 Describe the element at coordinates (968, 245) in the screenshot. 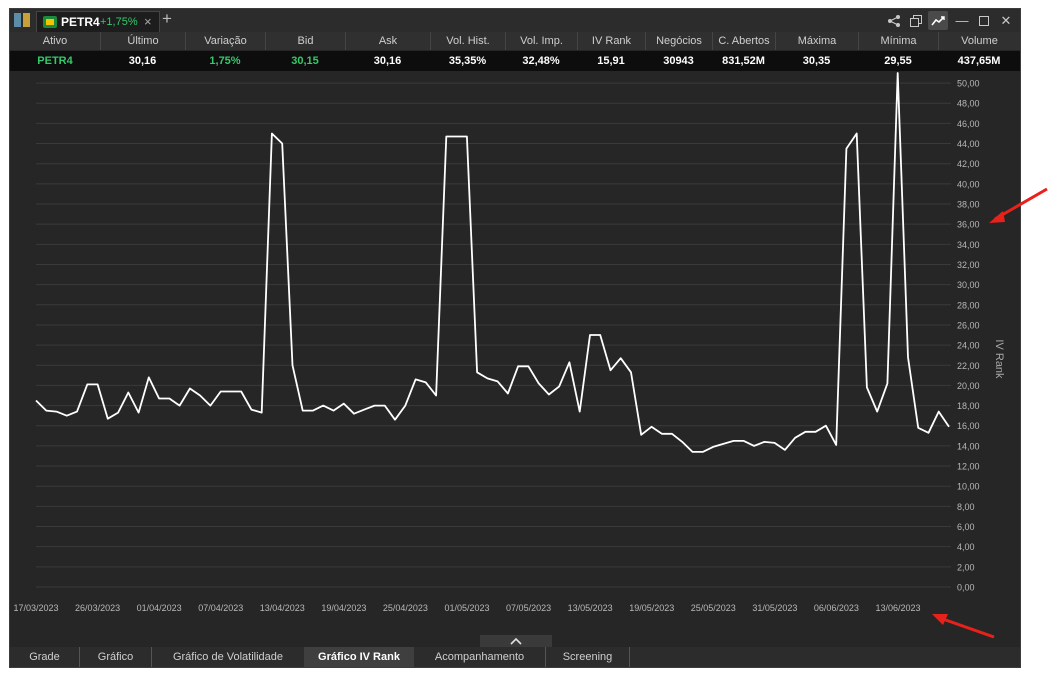

I see `y-tick-label: 34,00` at that location.